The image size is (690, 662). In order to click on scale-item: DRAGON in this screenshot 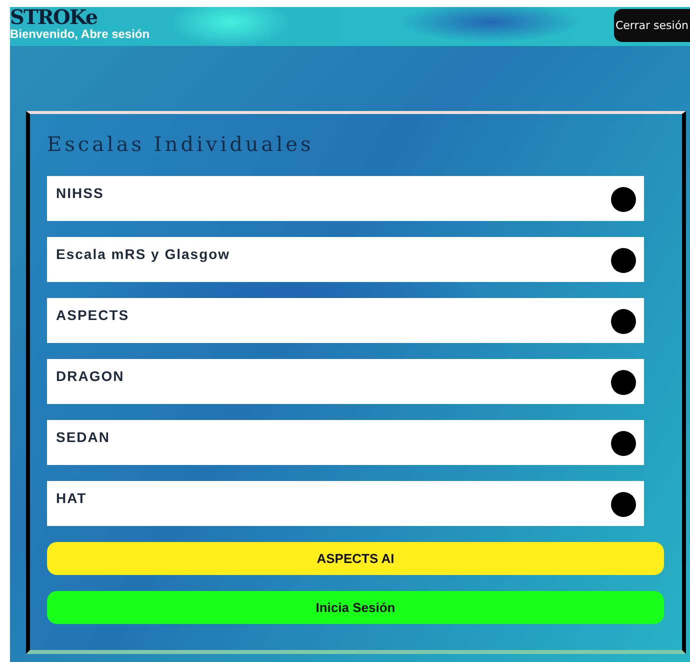, I will do `click(345, 381)`.